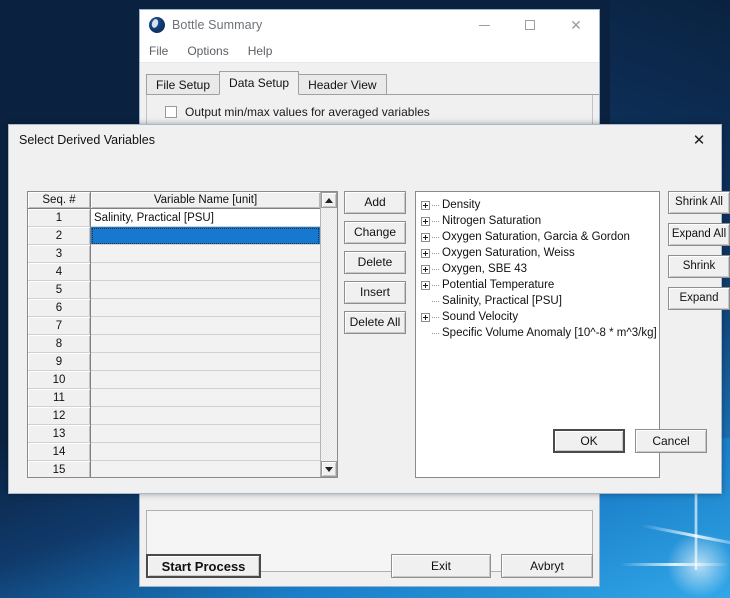 The height and width of the screenshot is (598, 730). What do you see at coordinates (87, 140) in the screenshot?
I see `dialog-title: Select Derived Variables` at bounding box center [87, 140].